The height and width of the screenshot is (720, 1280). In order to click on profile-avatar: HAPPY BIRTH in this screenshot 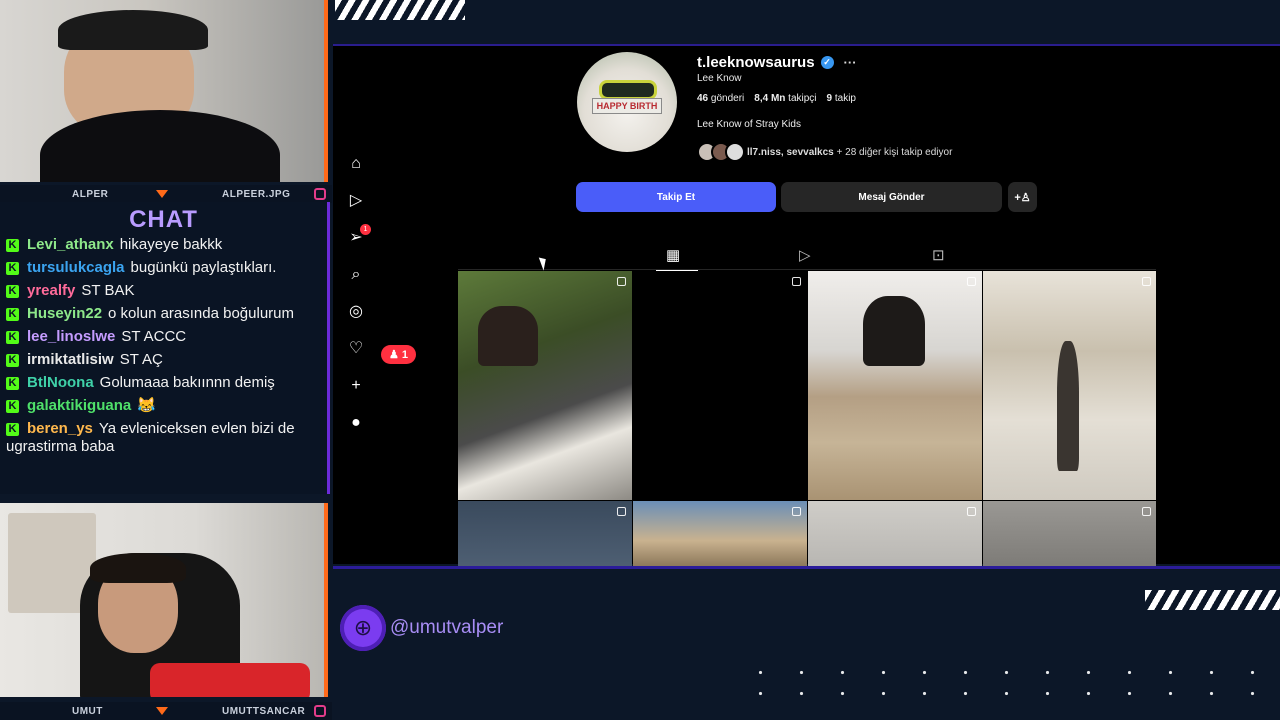, I will do `click(627, 102)`.